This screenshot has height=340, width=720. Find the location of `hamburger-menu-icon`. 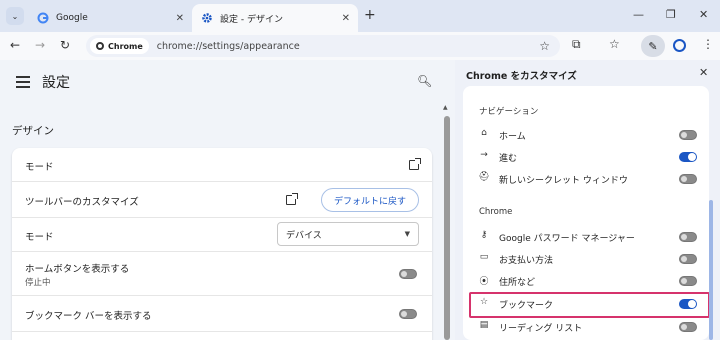

hamburger-menu-icon is located at coordinates (23, 83).